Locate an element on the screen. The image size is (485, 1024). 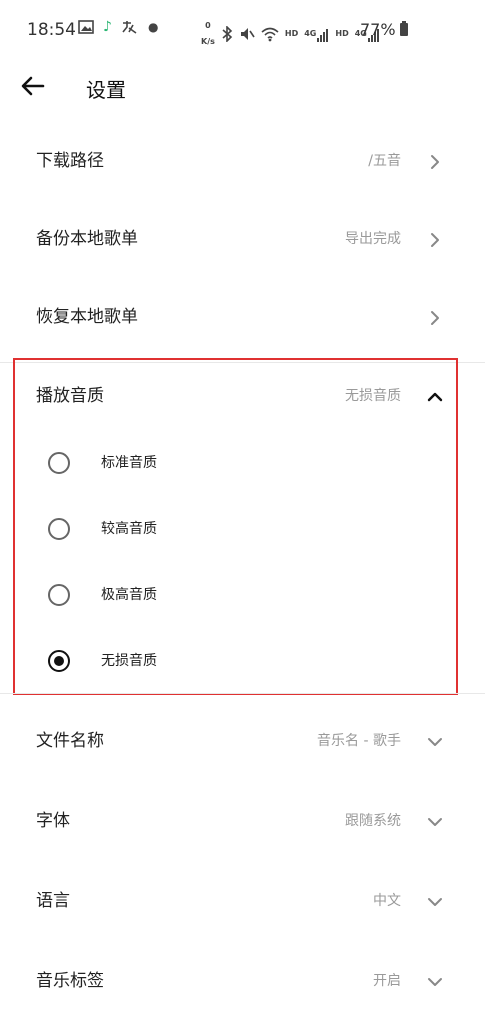
status-left-icons: ♪ ● is located at coordinates (118, 27).